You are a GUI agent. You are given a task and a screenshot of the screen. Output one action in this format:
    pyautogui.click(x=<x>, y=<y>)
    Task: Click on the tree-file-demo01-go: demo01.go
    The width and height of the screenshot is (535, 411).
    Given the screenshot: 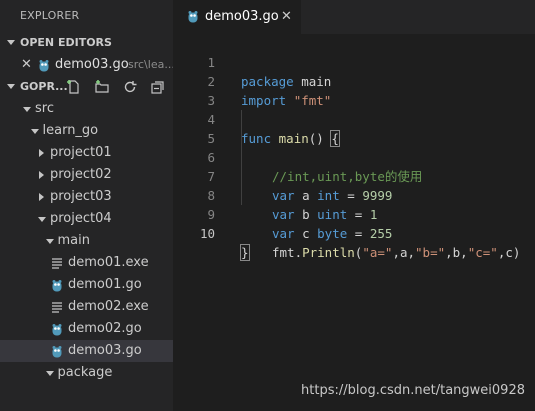 What is the action you would take?
    pyautogui.click(x=86, y=285)
    